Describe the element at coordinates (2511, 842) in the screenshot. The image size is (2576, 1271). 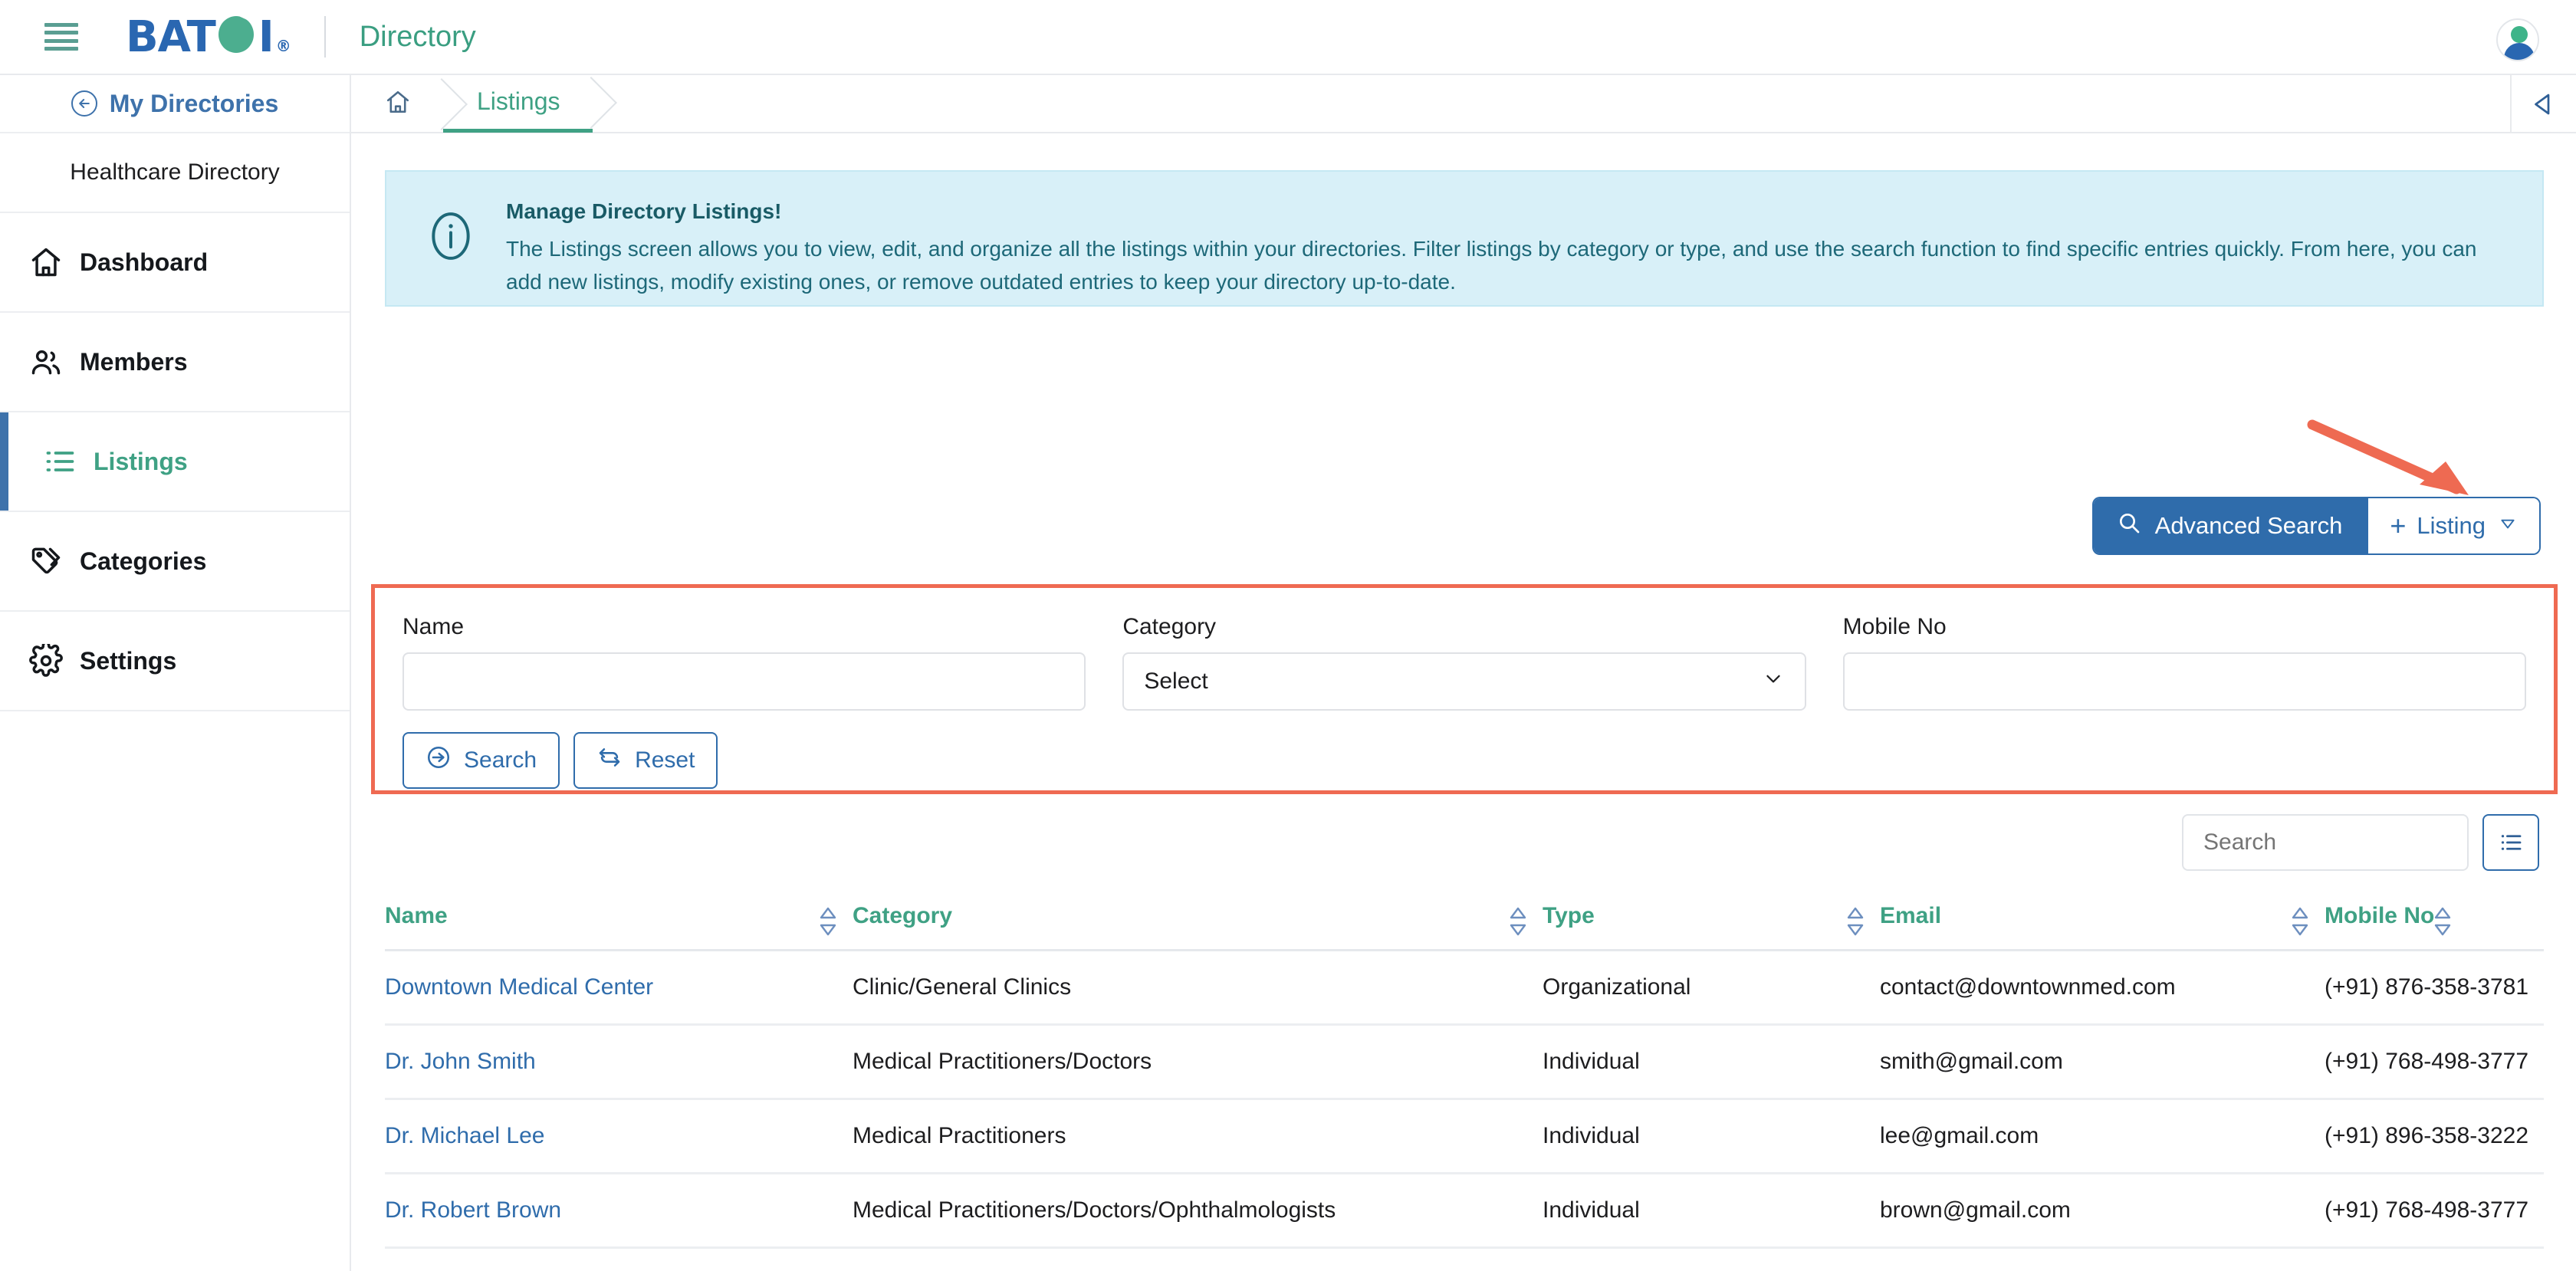
I see `list-view-icon` at that location.